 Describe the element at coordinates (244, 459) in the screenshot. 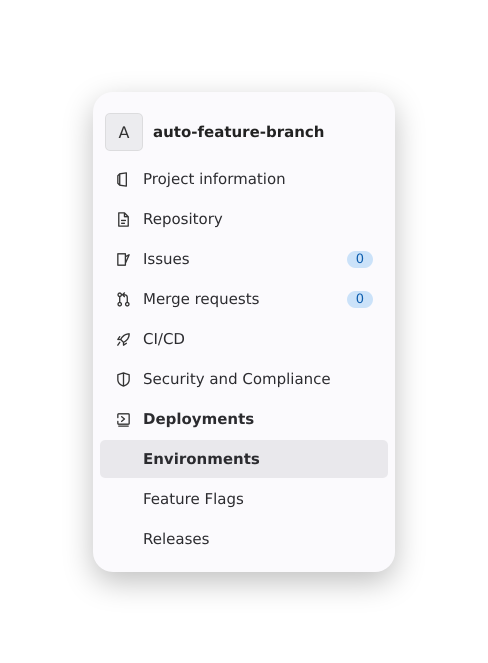

I see `submenu-item: Environments` at that location.